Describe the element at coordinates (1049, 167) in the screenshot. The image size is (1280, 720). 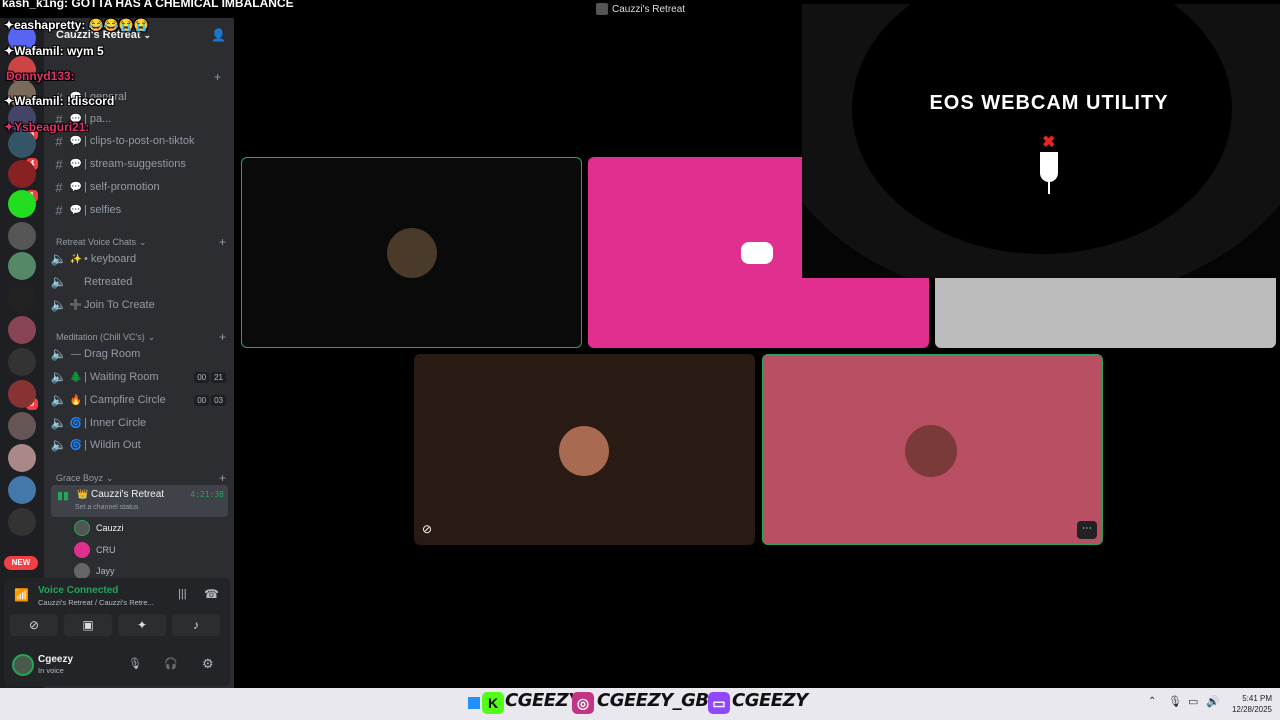
I see `usb-plug-icon` at that location.